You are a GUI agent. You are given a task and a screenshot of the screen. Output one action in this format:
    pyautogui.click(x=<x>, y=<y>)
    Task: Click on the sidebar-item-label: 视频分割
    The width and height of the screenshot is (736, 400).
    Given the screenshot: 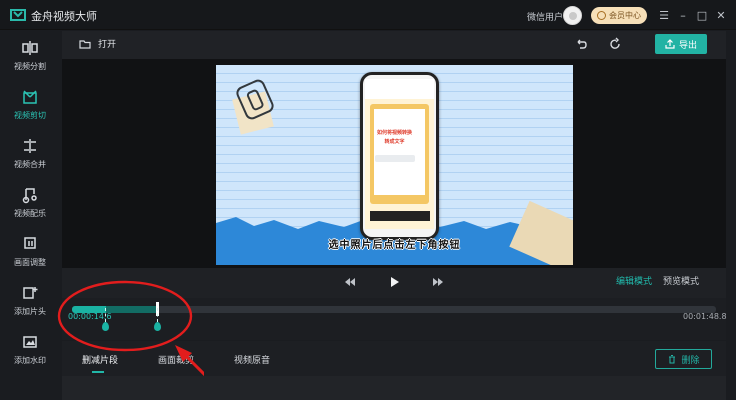 What is the action you would take?
    pyautogui.click(x=30, y=66)
    